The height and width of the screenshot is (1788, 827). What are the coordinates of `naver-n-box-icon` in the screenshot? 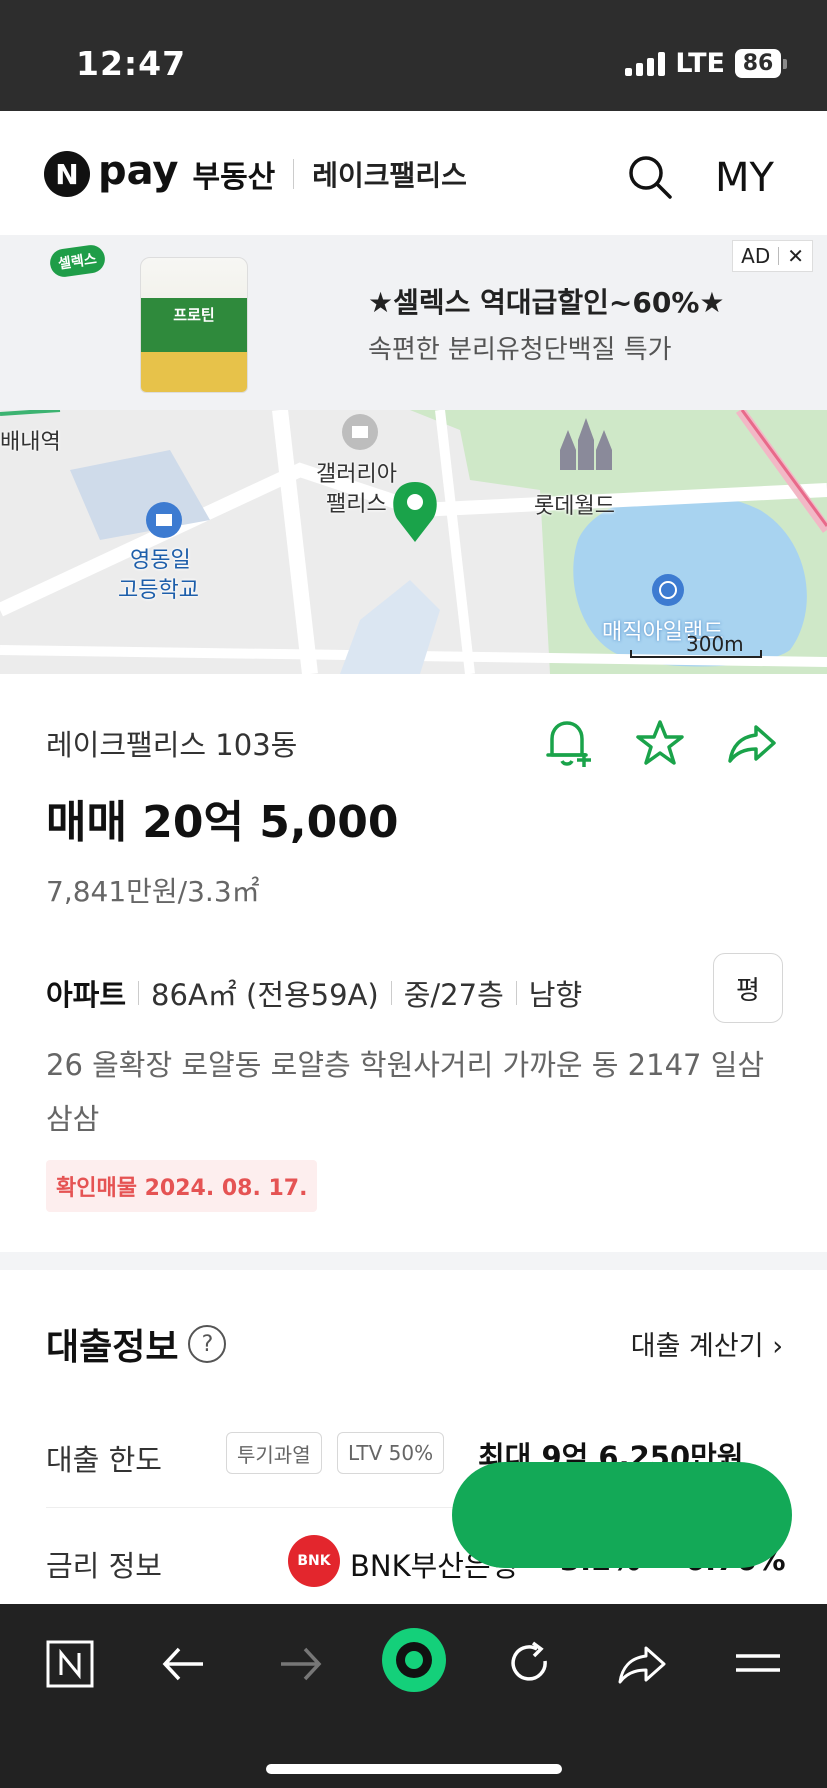 It's located at (70, 1664).